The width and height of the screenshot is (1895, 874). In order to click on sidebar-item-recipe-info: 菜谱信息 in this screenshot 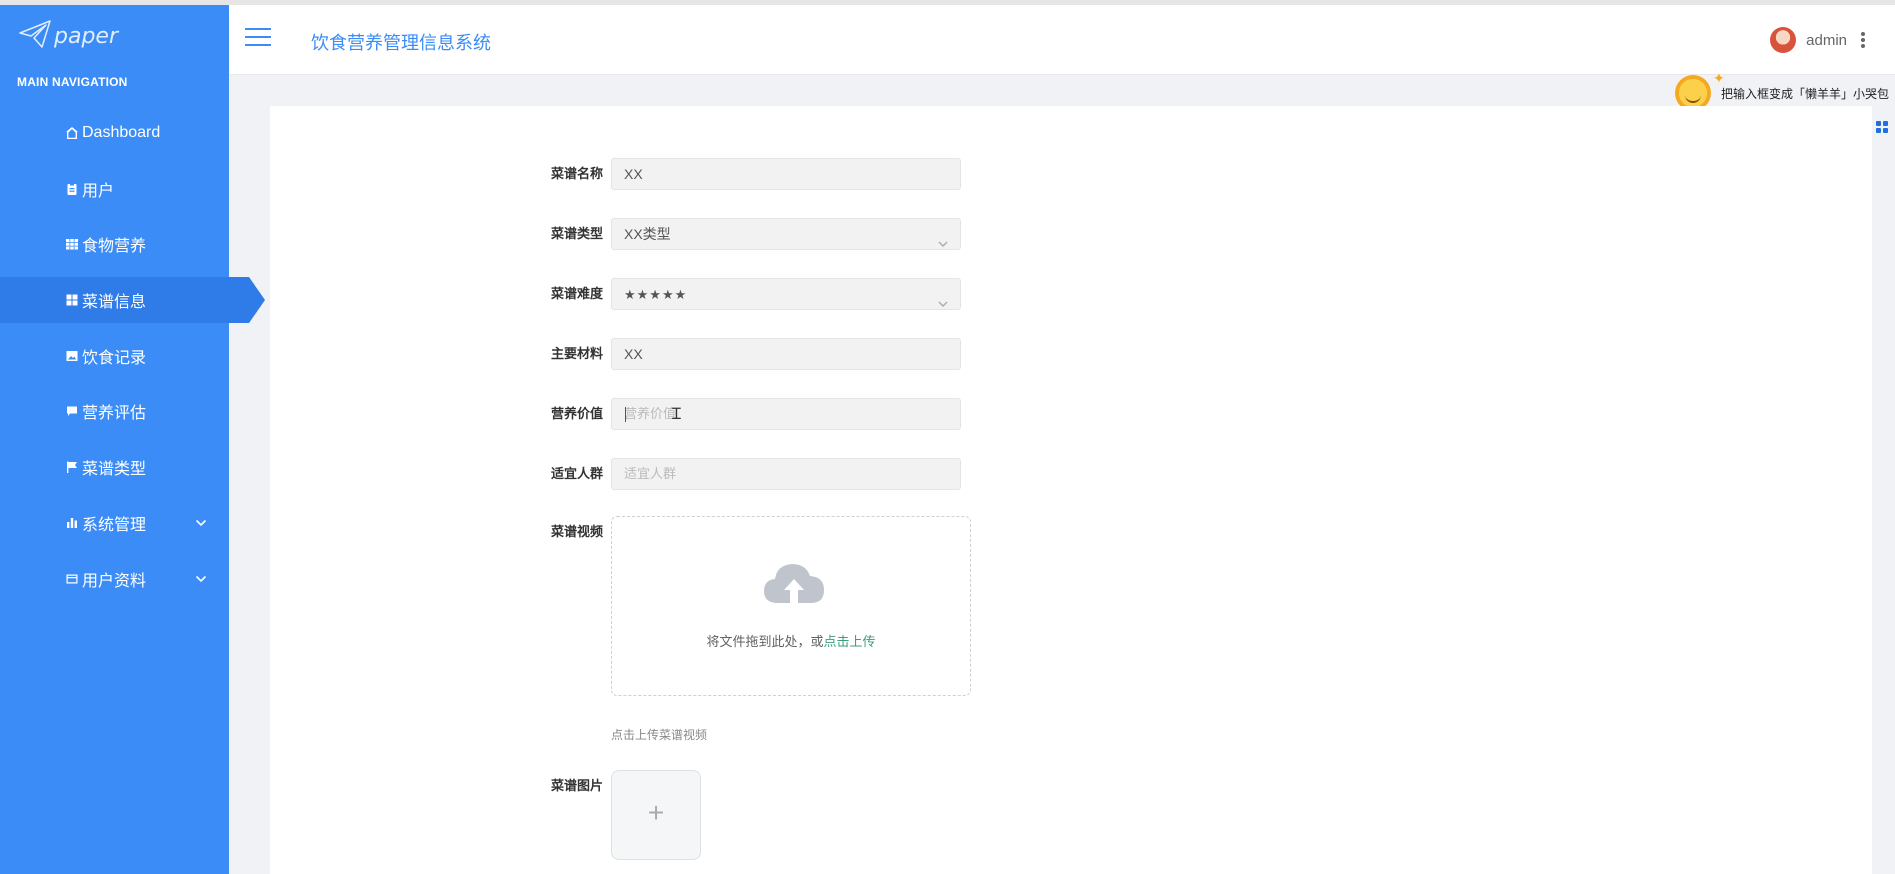, I will do `click(132, 300)`.